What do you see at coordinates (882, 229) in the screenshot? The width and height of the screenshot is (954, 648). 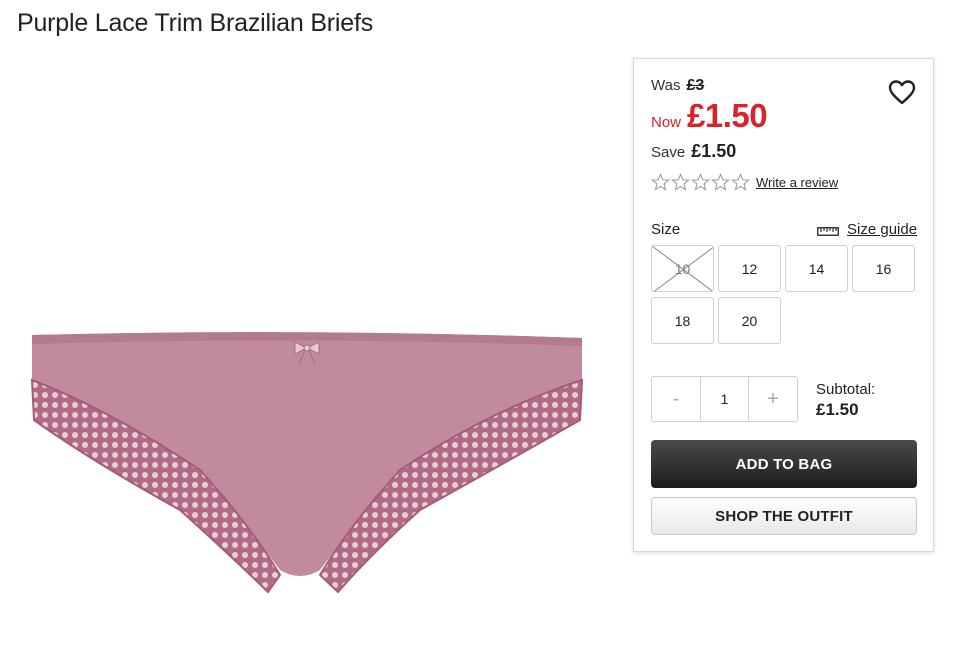 I see `size-guide-label: Size guide` at bounding box center [882, 229].